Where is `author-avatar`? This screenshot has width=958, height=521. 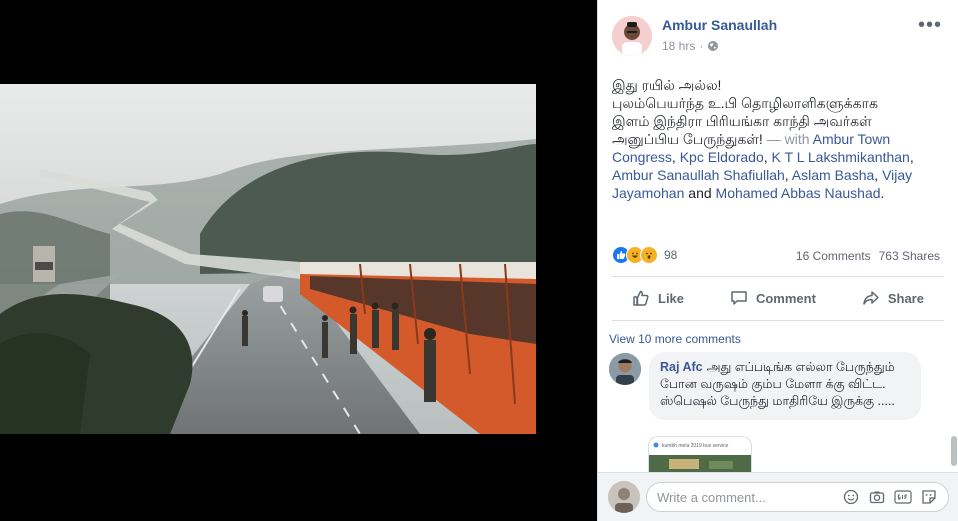
author-avatar is located at coordinates (632, 36).